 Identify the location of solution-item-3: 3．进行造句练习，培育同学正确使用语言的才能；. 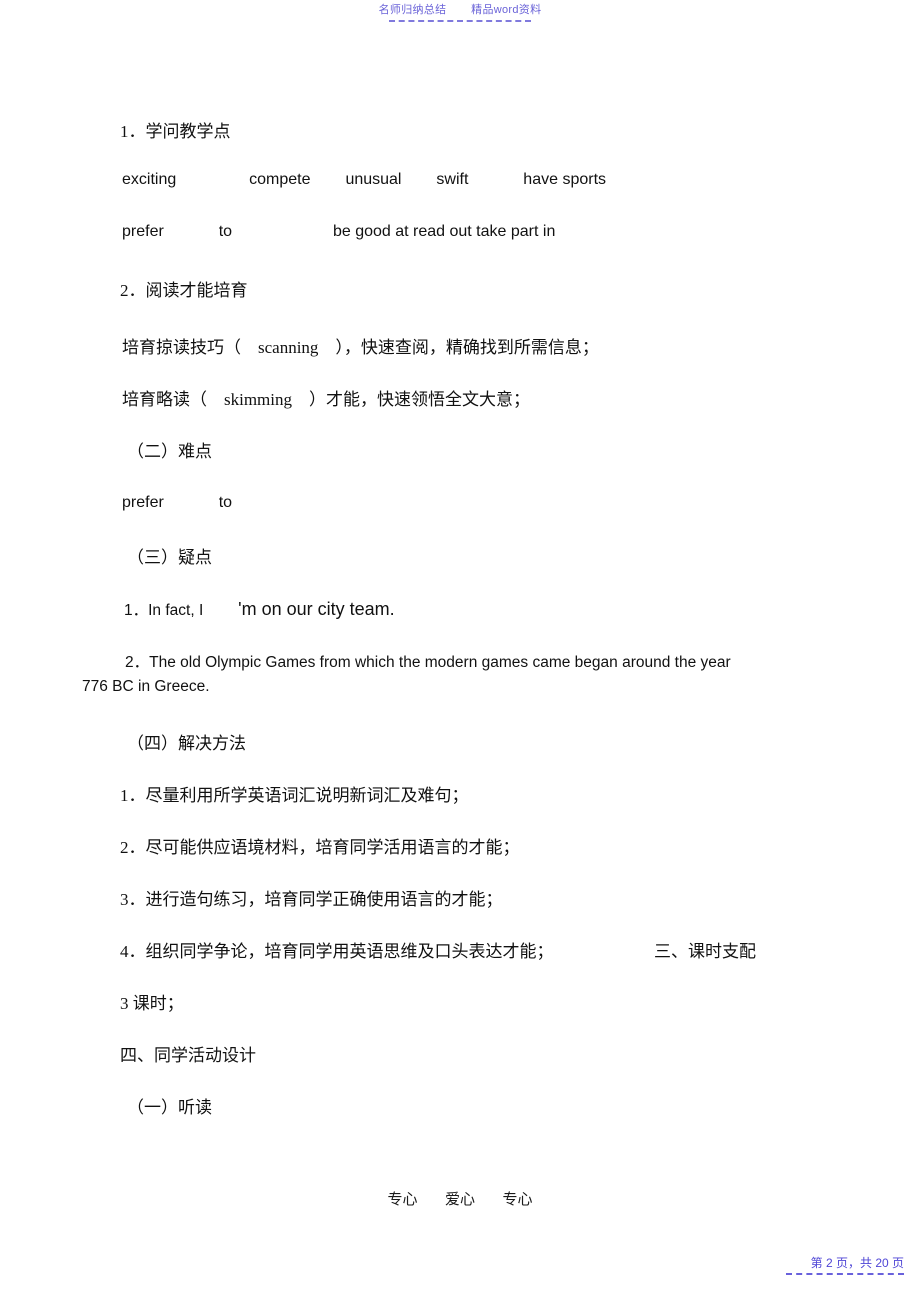
(311, 897).